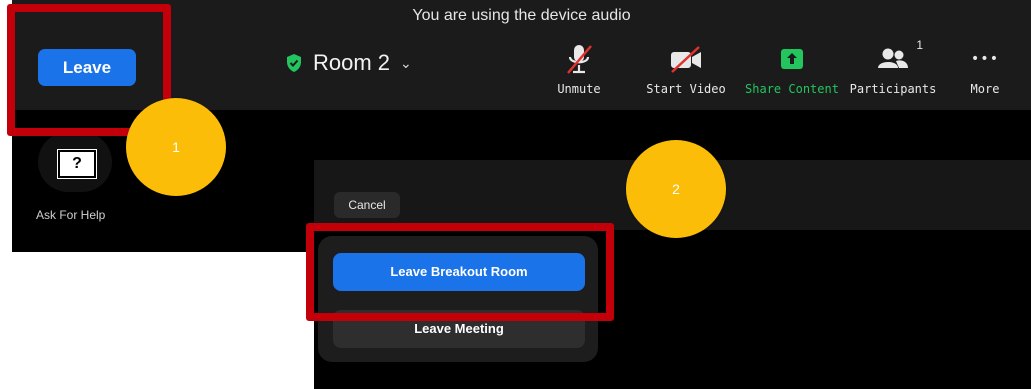  What do you see at coordinates (686, 59) in the screenshot?
I see `video-off-icon` at bounding box center [686, 59].